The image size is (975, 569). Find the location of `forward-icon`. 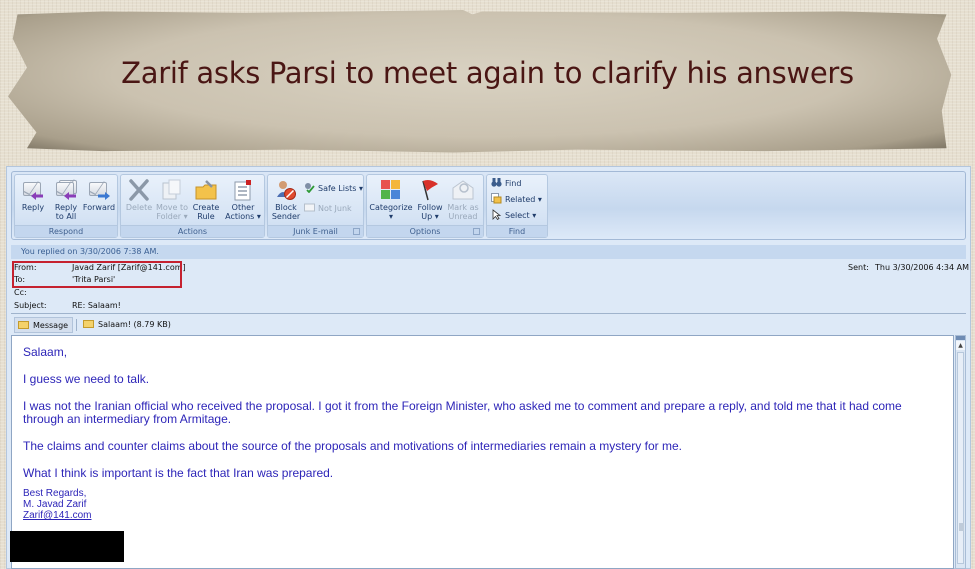

forward-icon is located at coordinates (99, 190).